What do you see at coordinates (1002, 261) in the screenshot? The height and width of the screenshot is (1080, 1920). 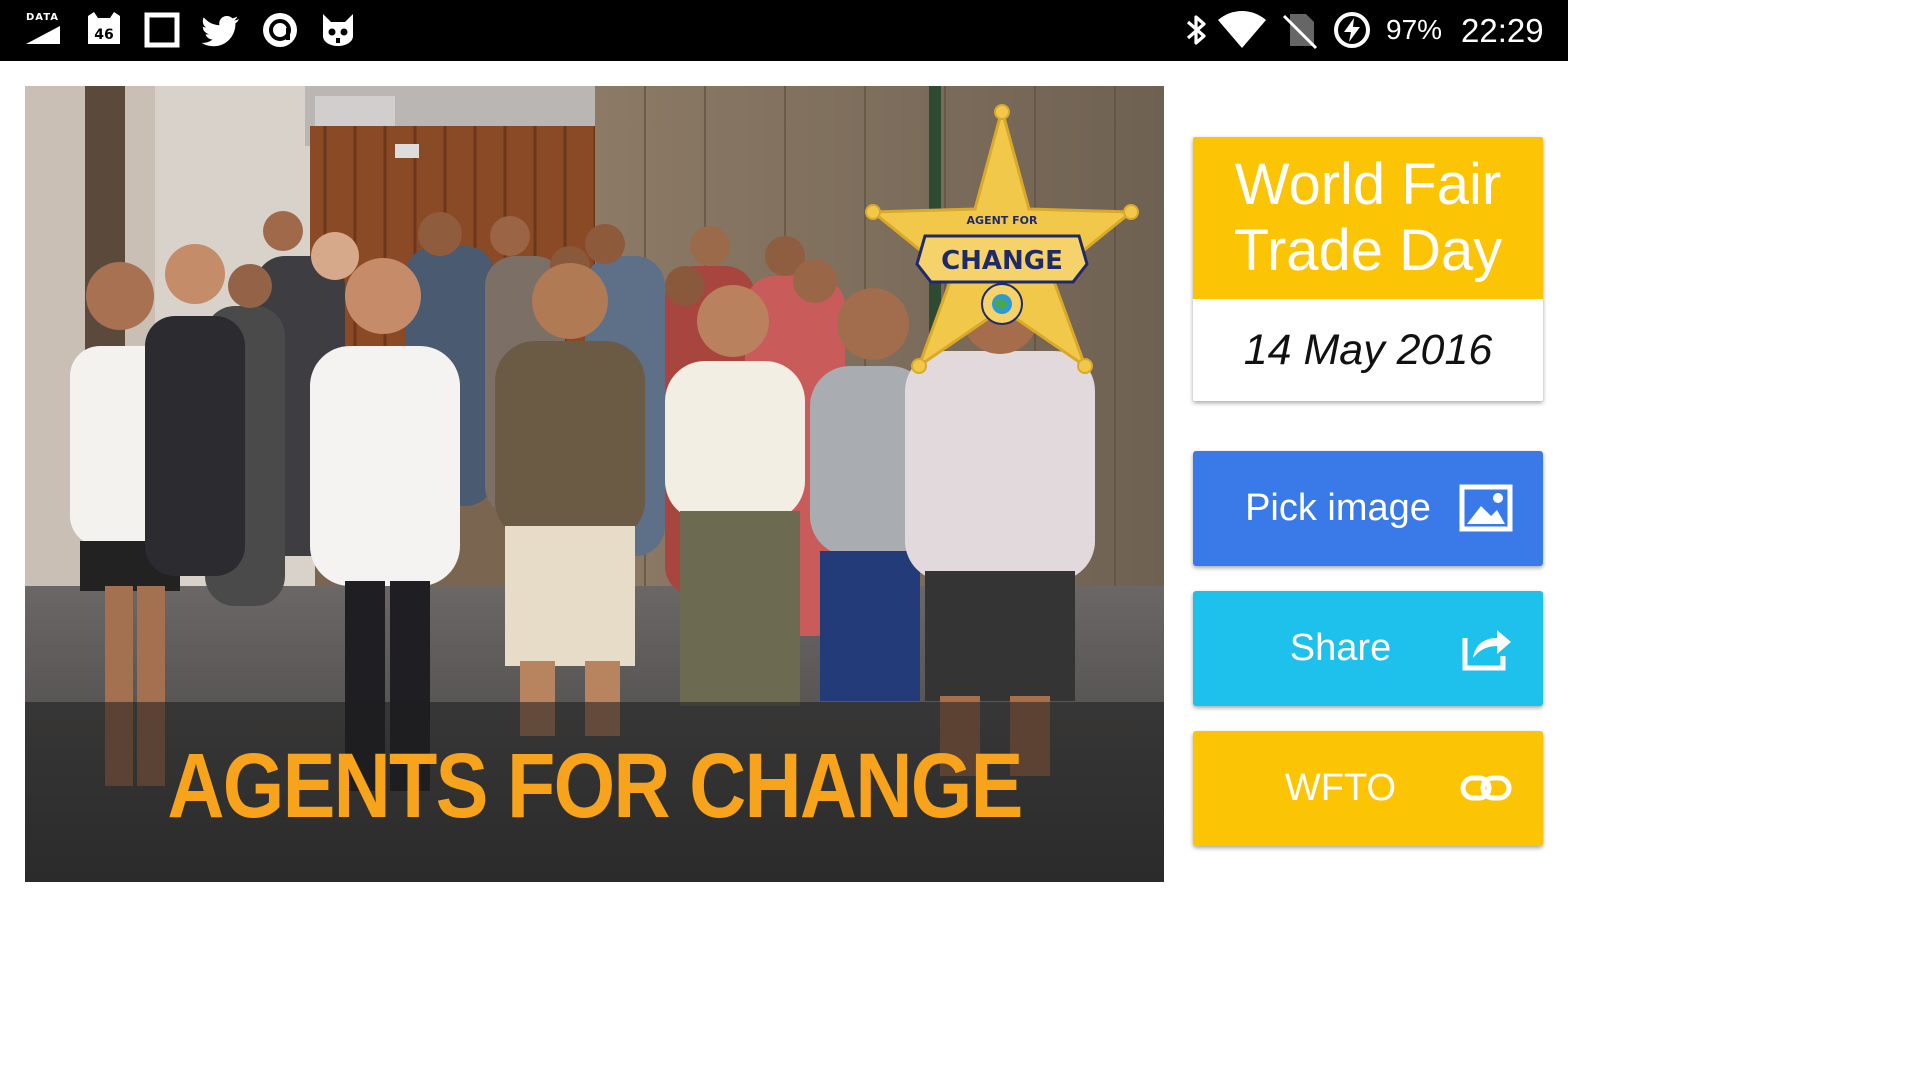 I see `svg-text: CHANGE` at bounding box center [1002, 261].